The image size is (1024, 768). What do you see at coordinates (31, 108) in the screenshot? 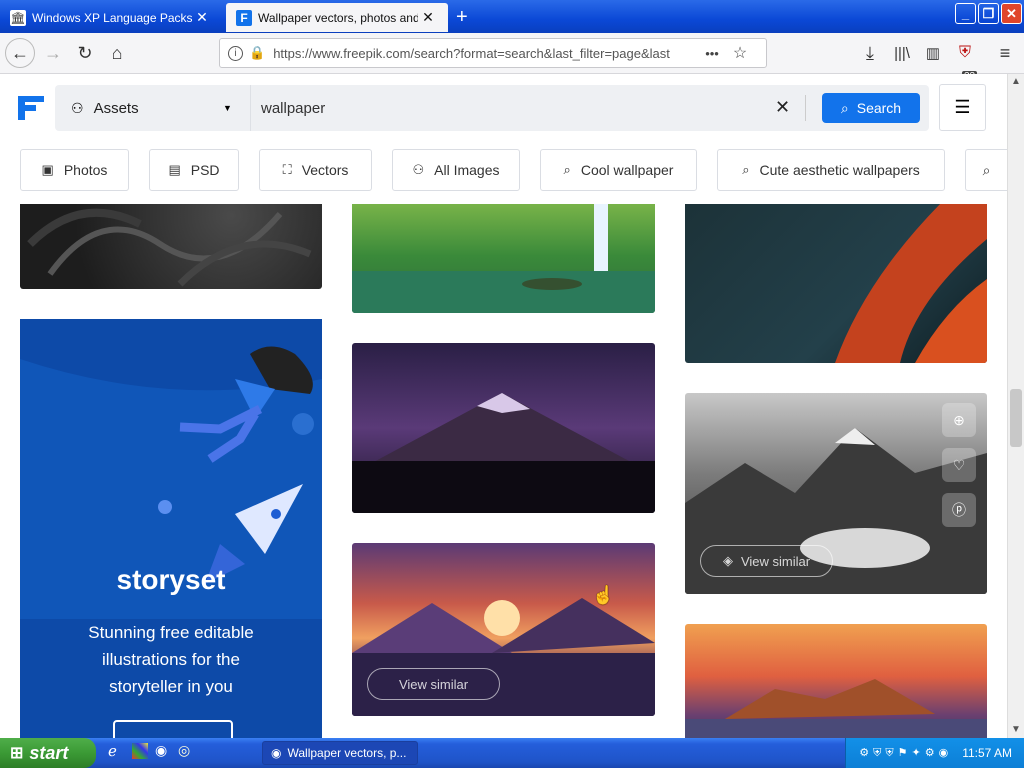
I see `freepik-logo` at bounding box center [31, 108].